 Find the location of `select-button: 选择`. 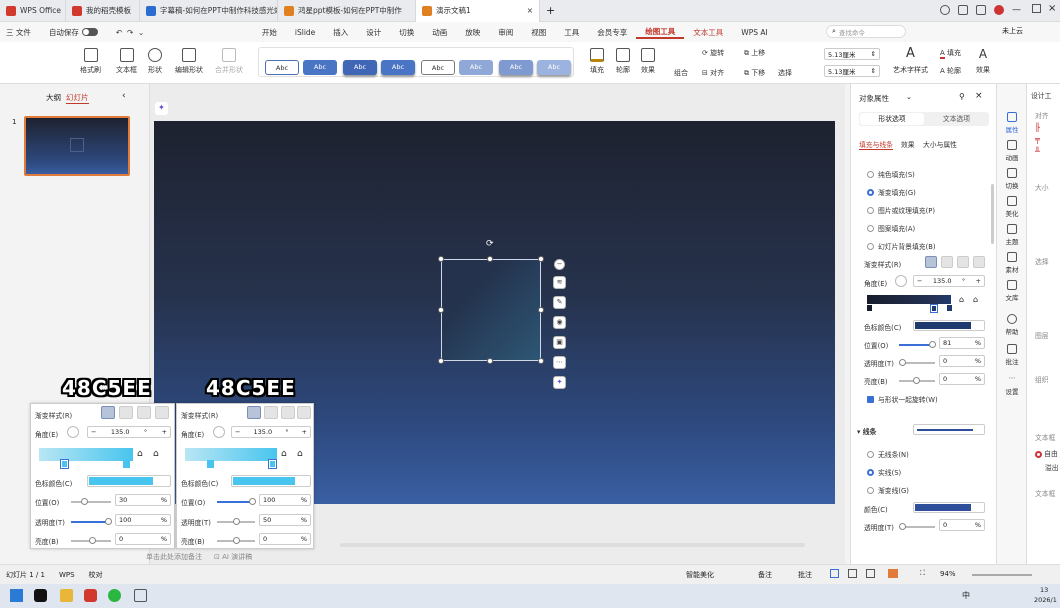

select-button: 选择 is located at coordinates (785, 73).